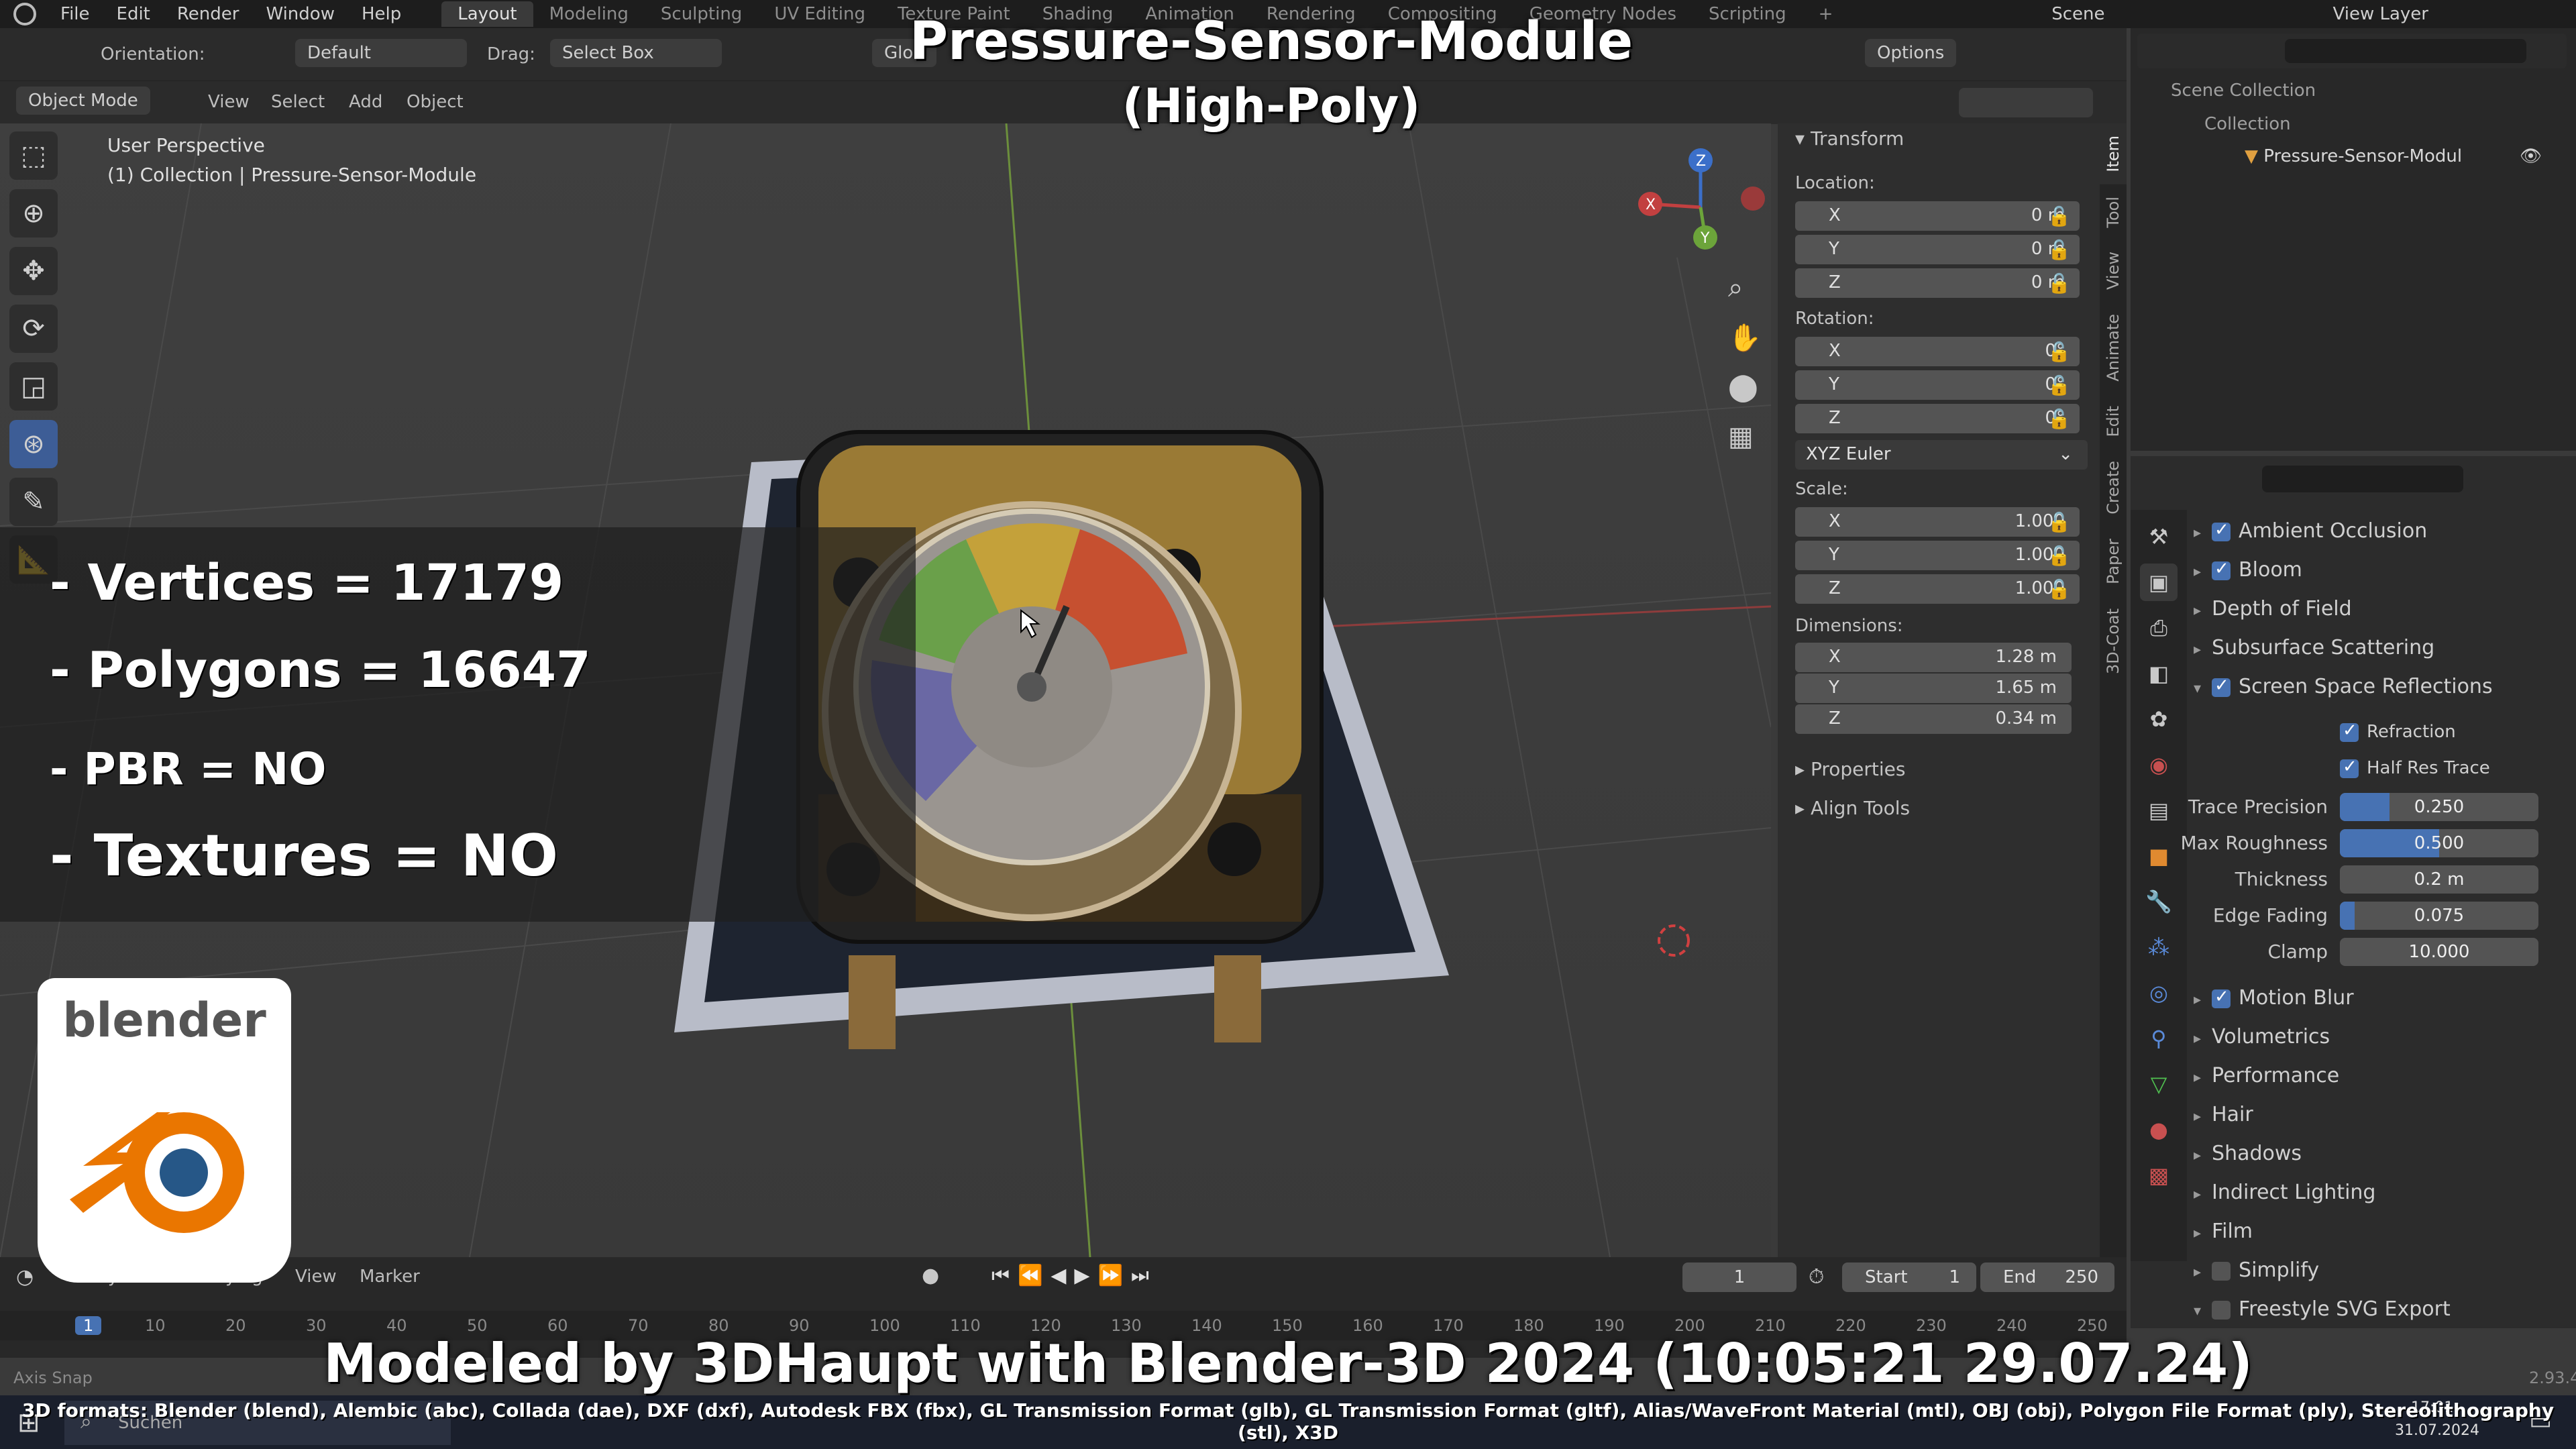  I want to click on section-indirect-lighting: ▸ Indirect Lighting, so click(2284, 1192).